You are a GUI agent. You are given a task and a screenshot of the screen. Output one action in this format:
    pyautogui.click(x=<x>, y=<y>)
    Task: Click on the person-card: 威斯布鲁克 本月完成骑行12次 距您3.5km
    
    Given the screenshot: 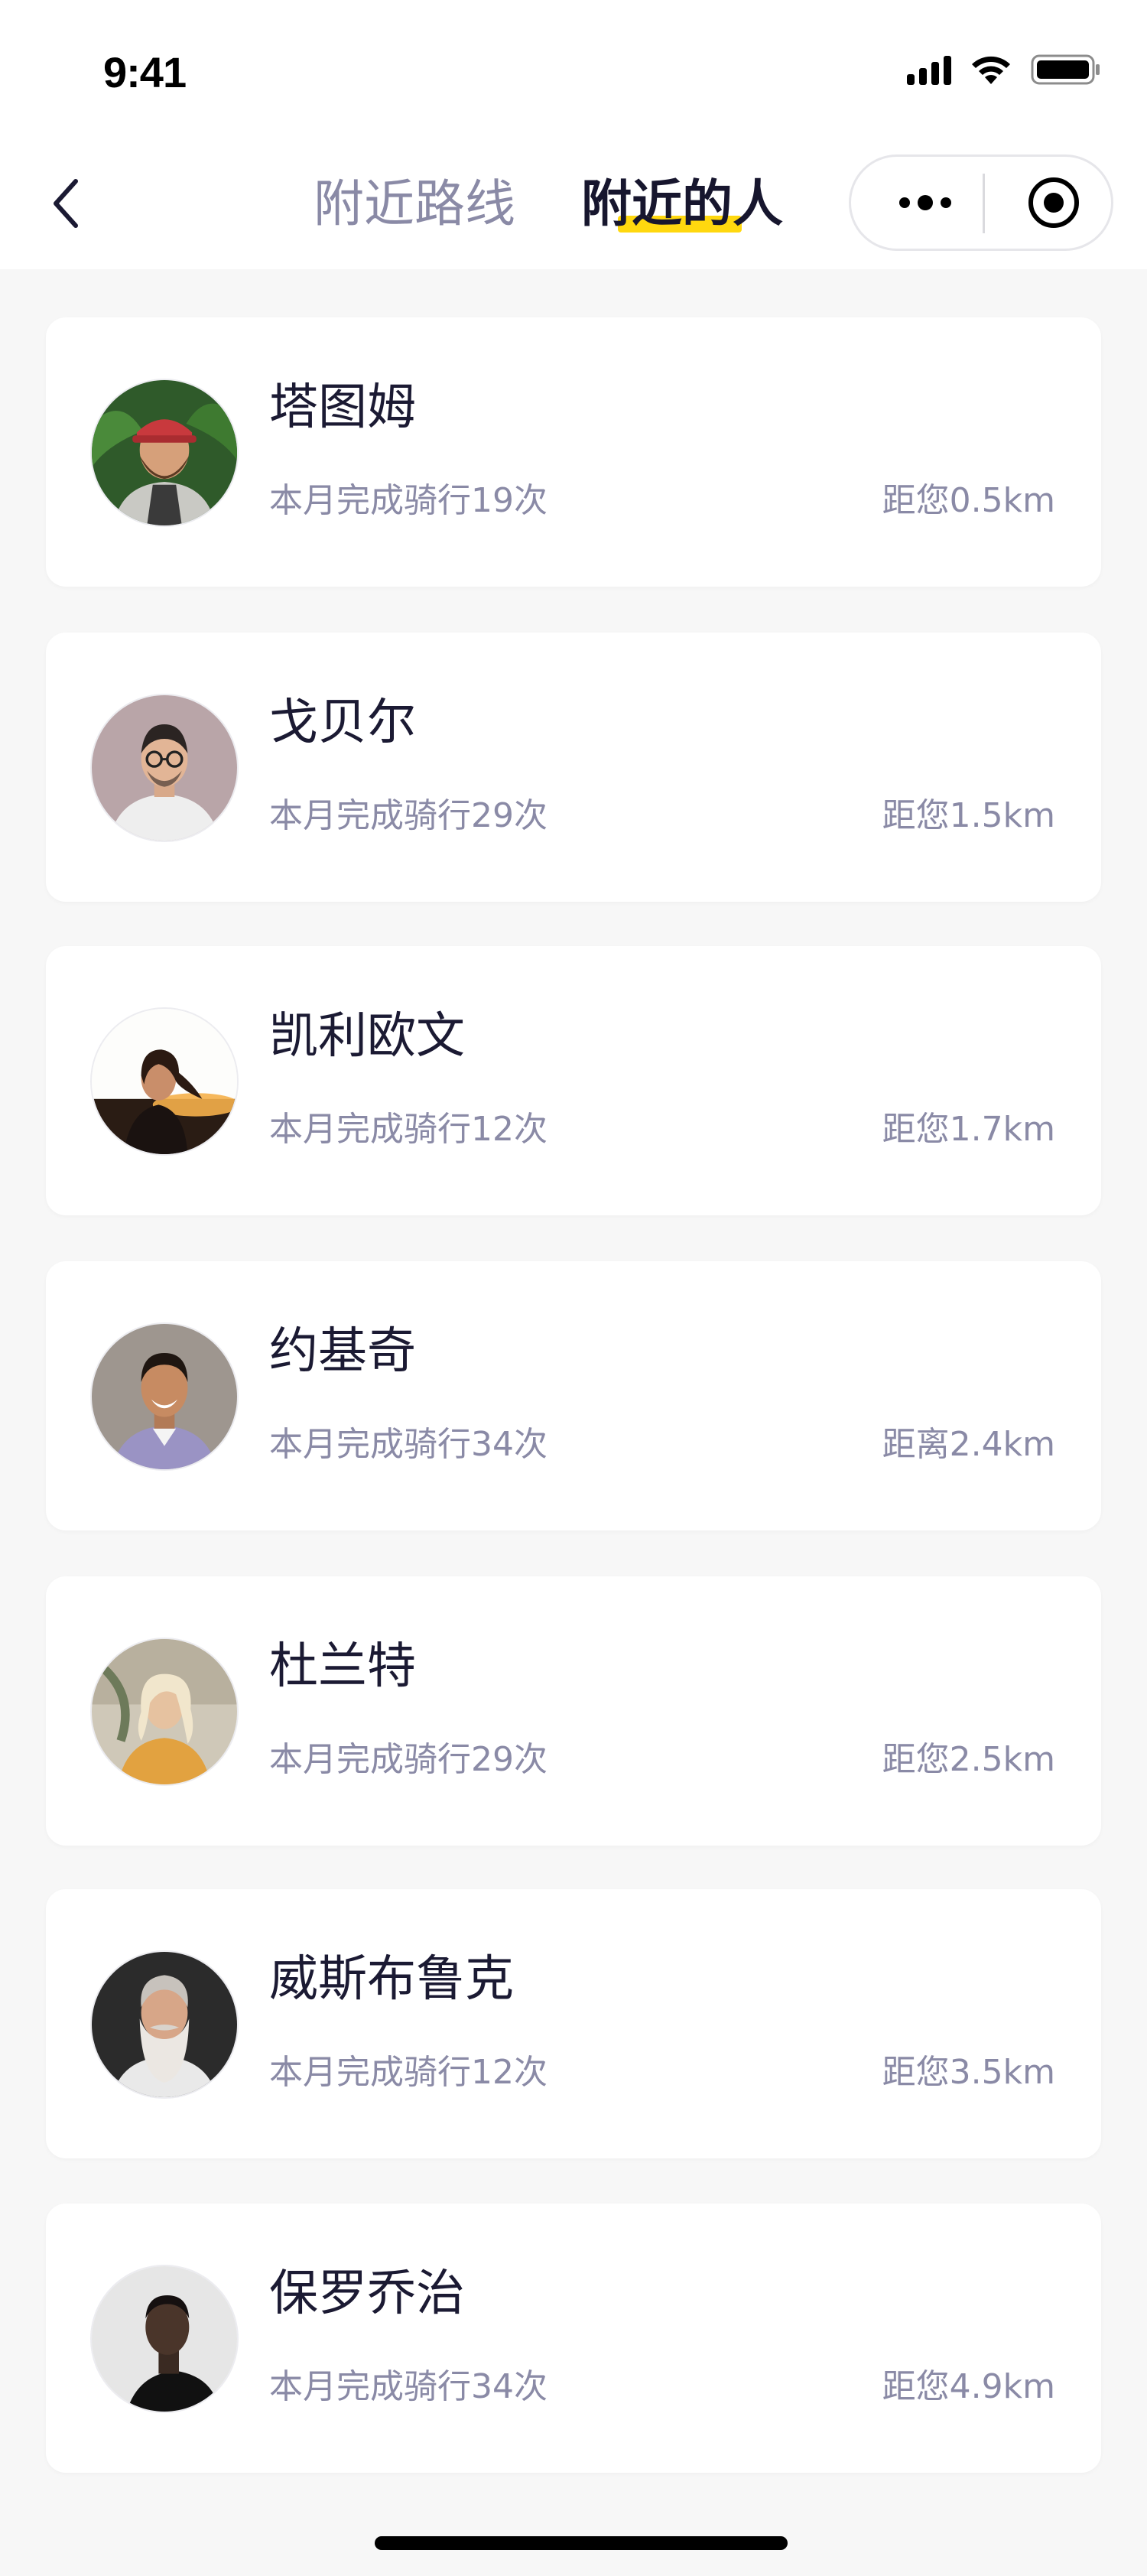 What is the action you would take?
    pyautogui.click(x=573, y=2023)
    